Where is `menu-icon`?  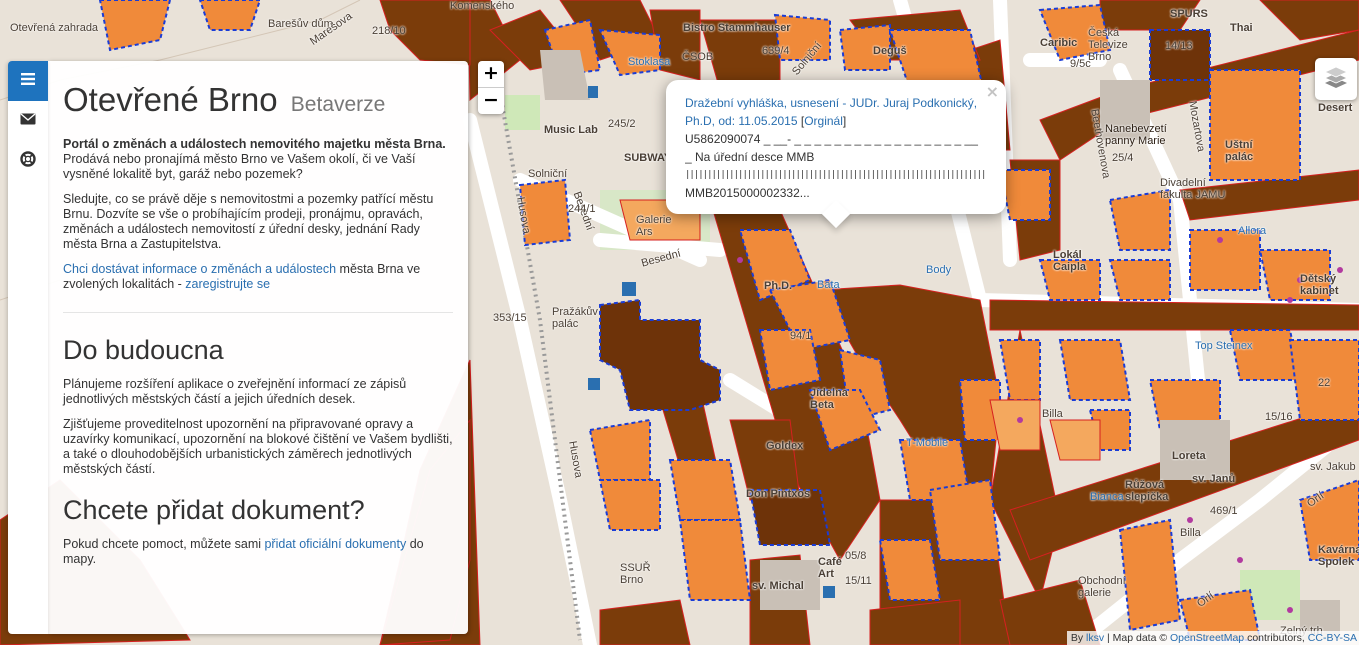
menu-icon is located at coordinates (28, 81).